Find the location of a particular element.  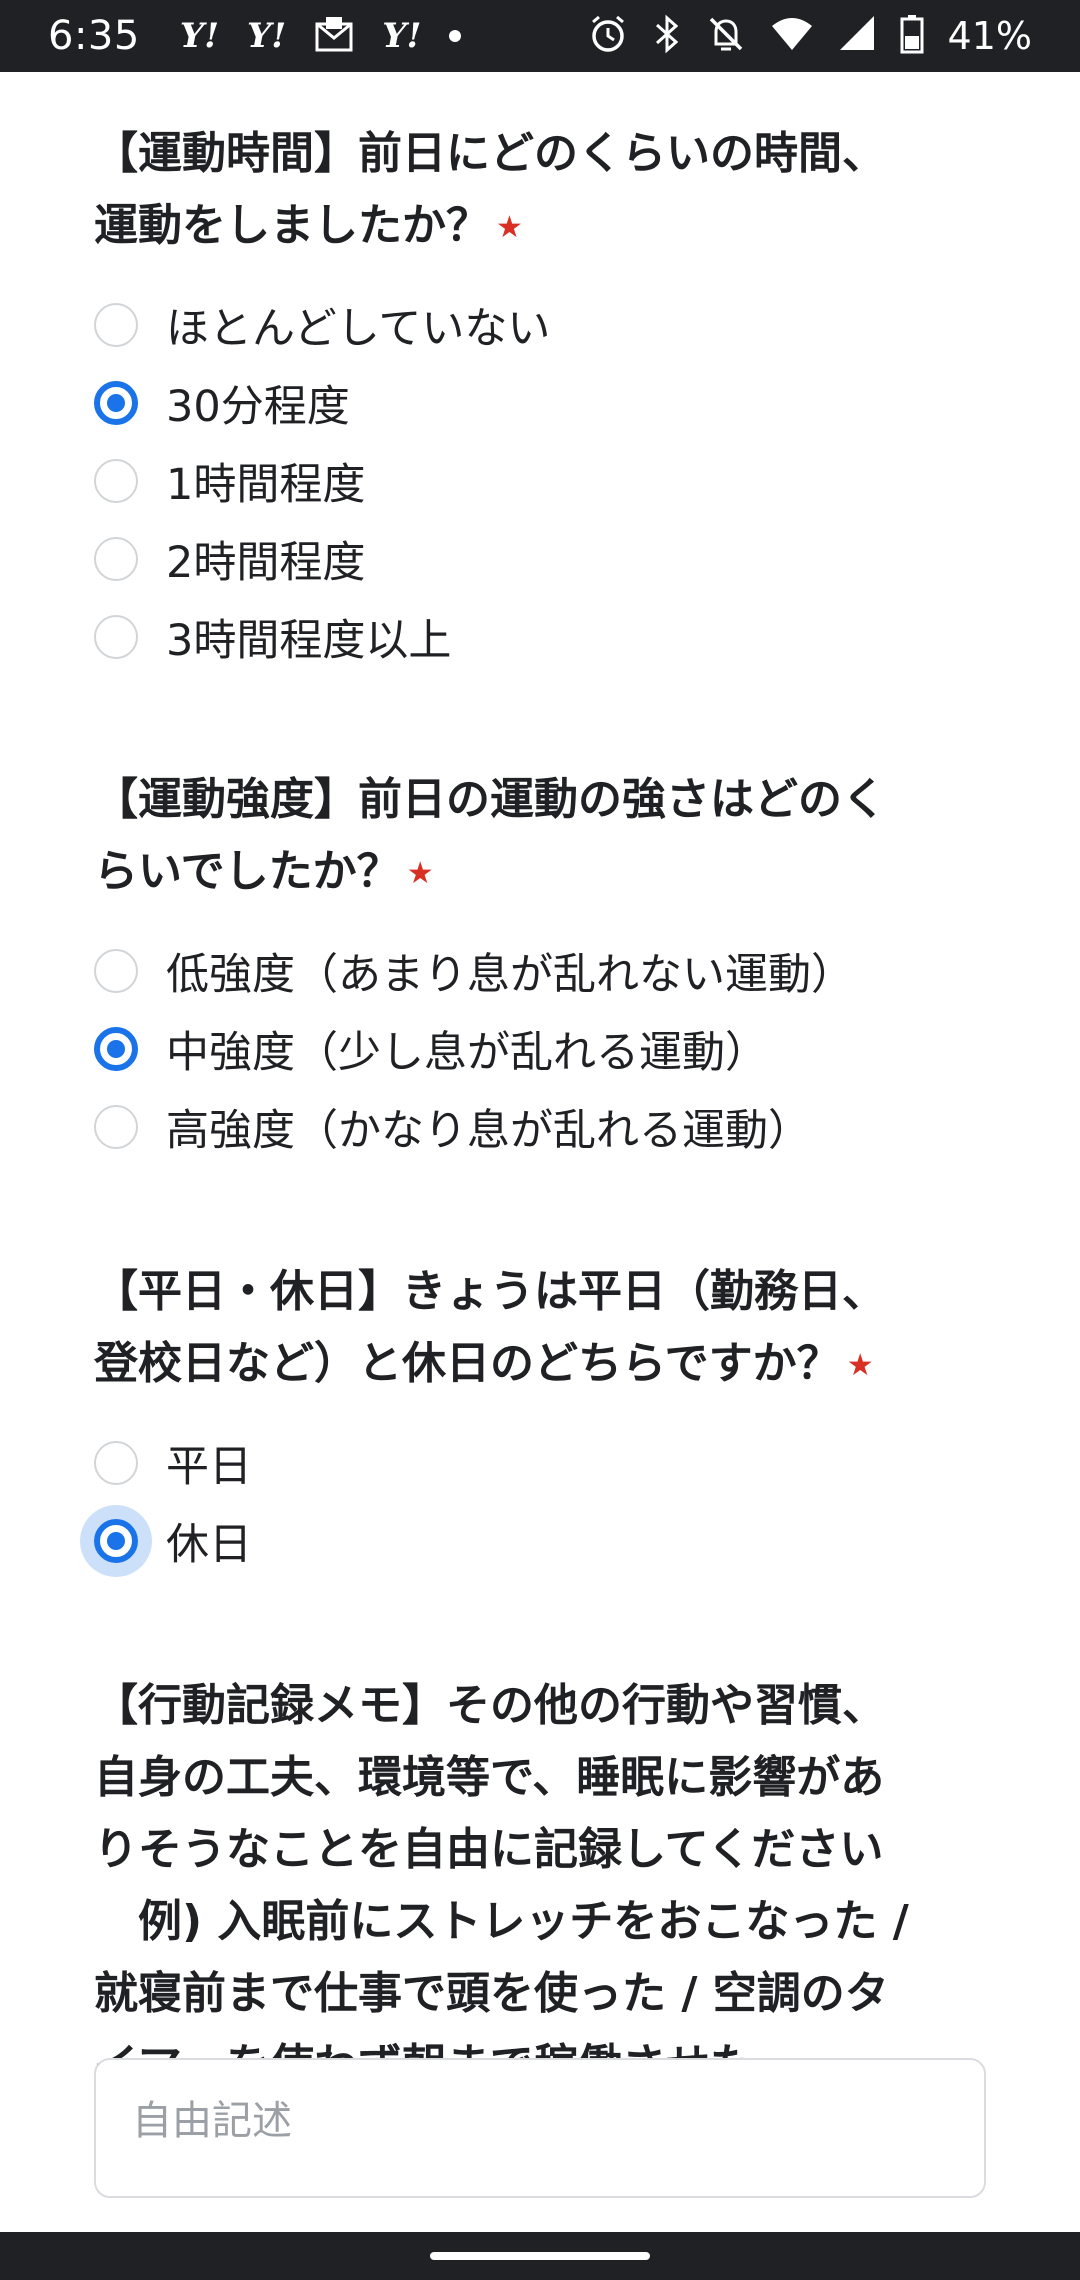

navigation-bar is located at coordinates (540, 2256).